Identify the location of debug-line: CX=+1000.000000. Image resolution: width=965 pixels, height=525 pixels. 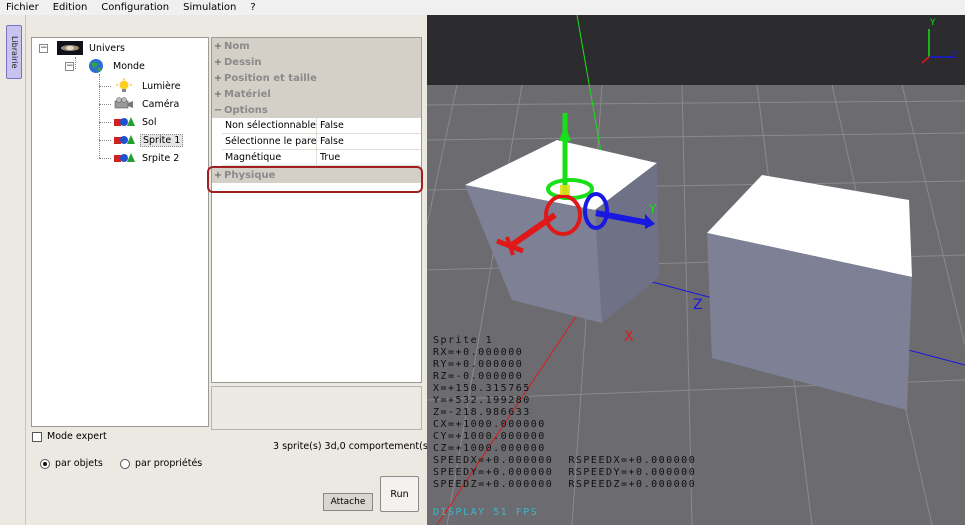
(489, 424).